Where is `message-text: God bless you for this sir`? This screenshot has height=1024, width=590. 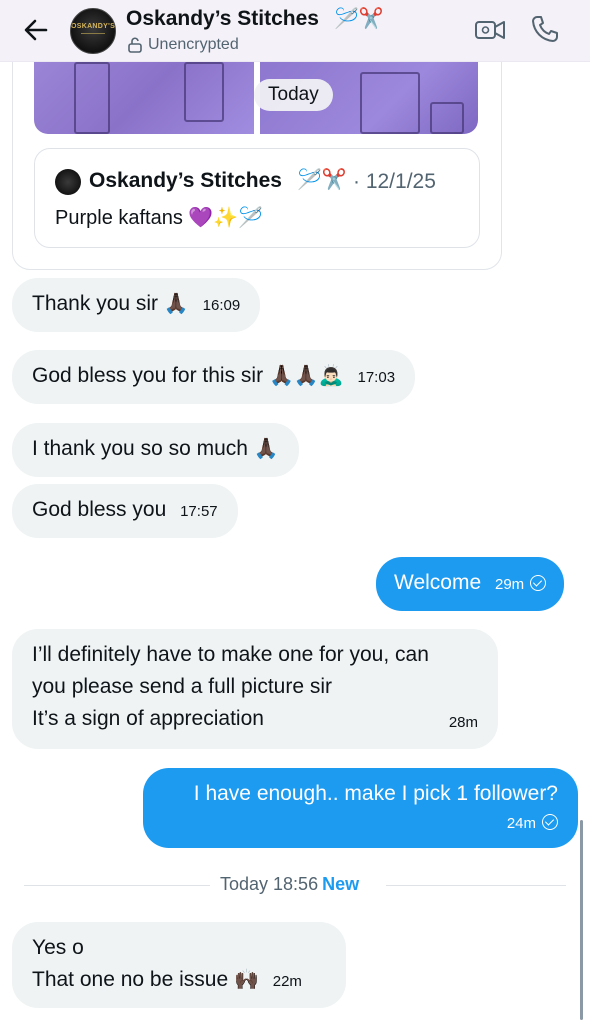 message-text: God bless you for this sir is located at coordinates (148, 375).